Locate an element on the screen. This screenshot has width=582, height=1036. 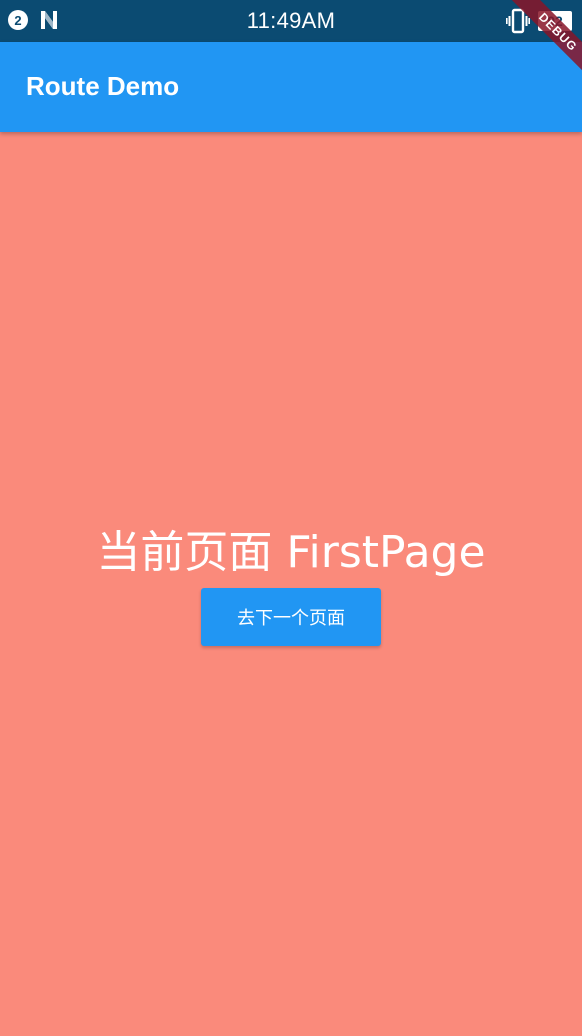
app-bar: Route Demo is located at coordinates (291, 87).